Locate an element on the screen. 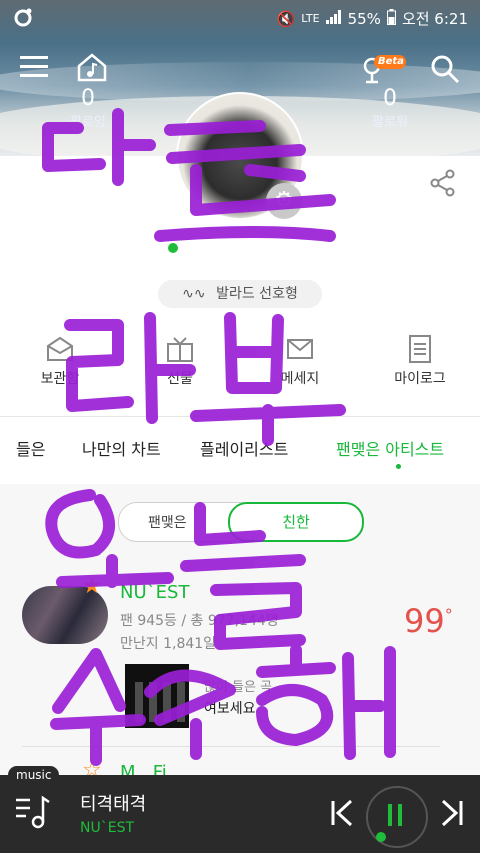  menu-locker-label: 보관함 is located at coordinates (60, 379).